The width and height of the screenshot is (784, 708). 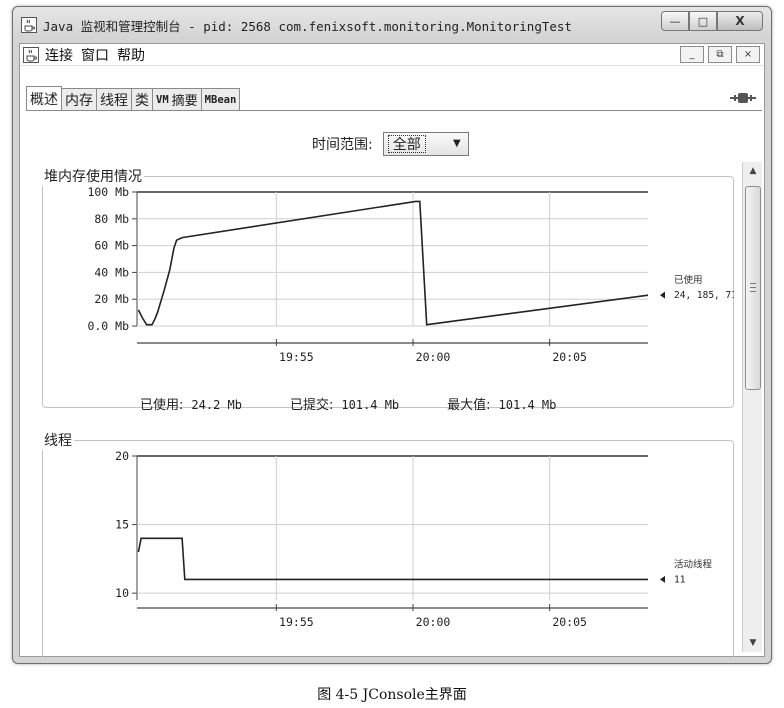 I want to click on restore-icon: ⧉, so click(x=720, y=54).